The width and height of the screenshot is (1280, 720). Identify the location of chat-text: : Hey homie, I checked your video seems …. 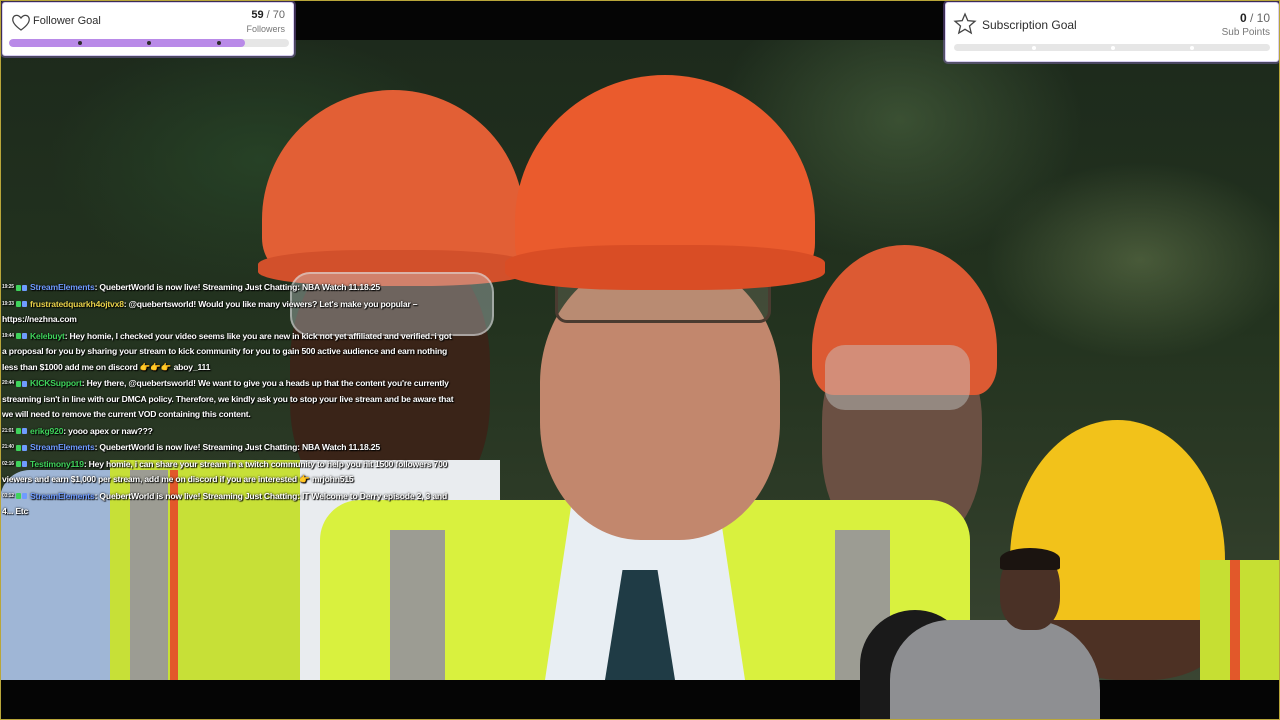
(227, 351).